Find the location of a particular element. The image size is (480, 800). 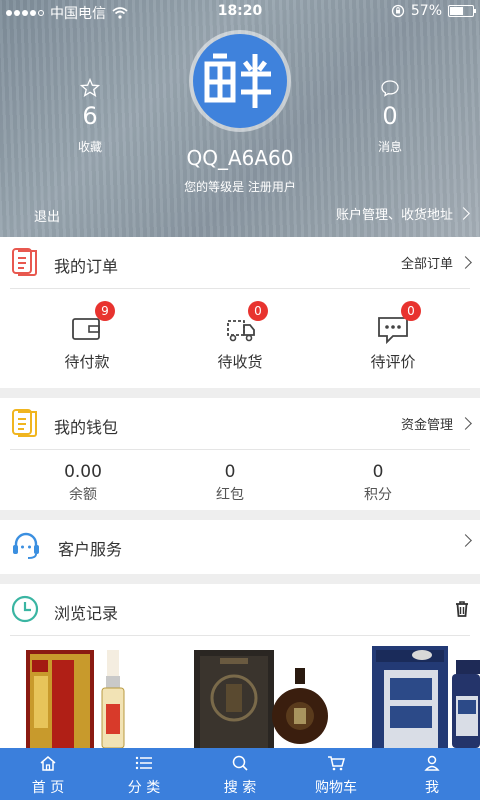

home-icon is located at coordinates (48, 763).